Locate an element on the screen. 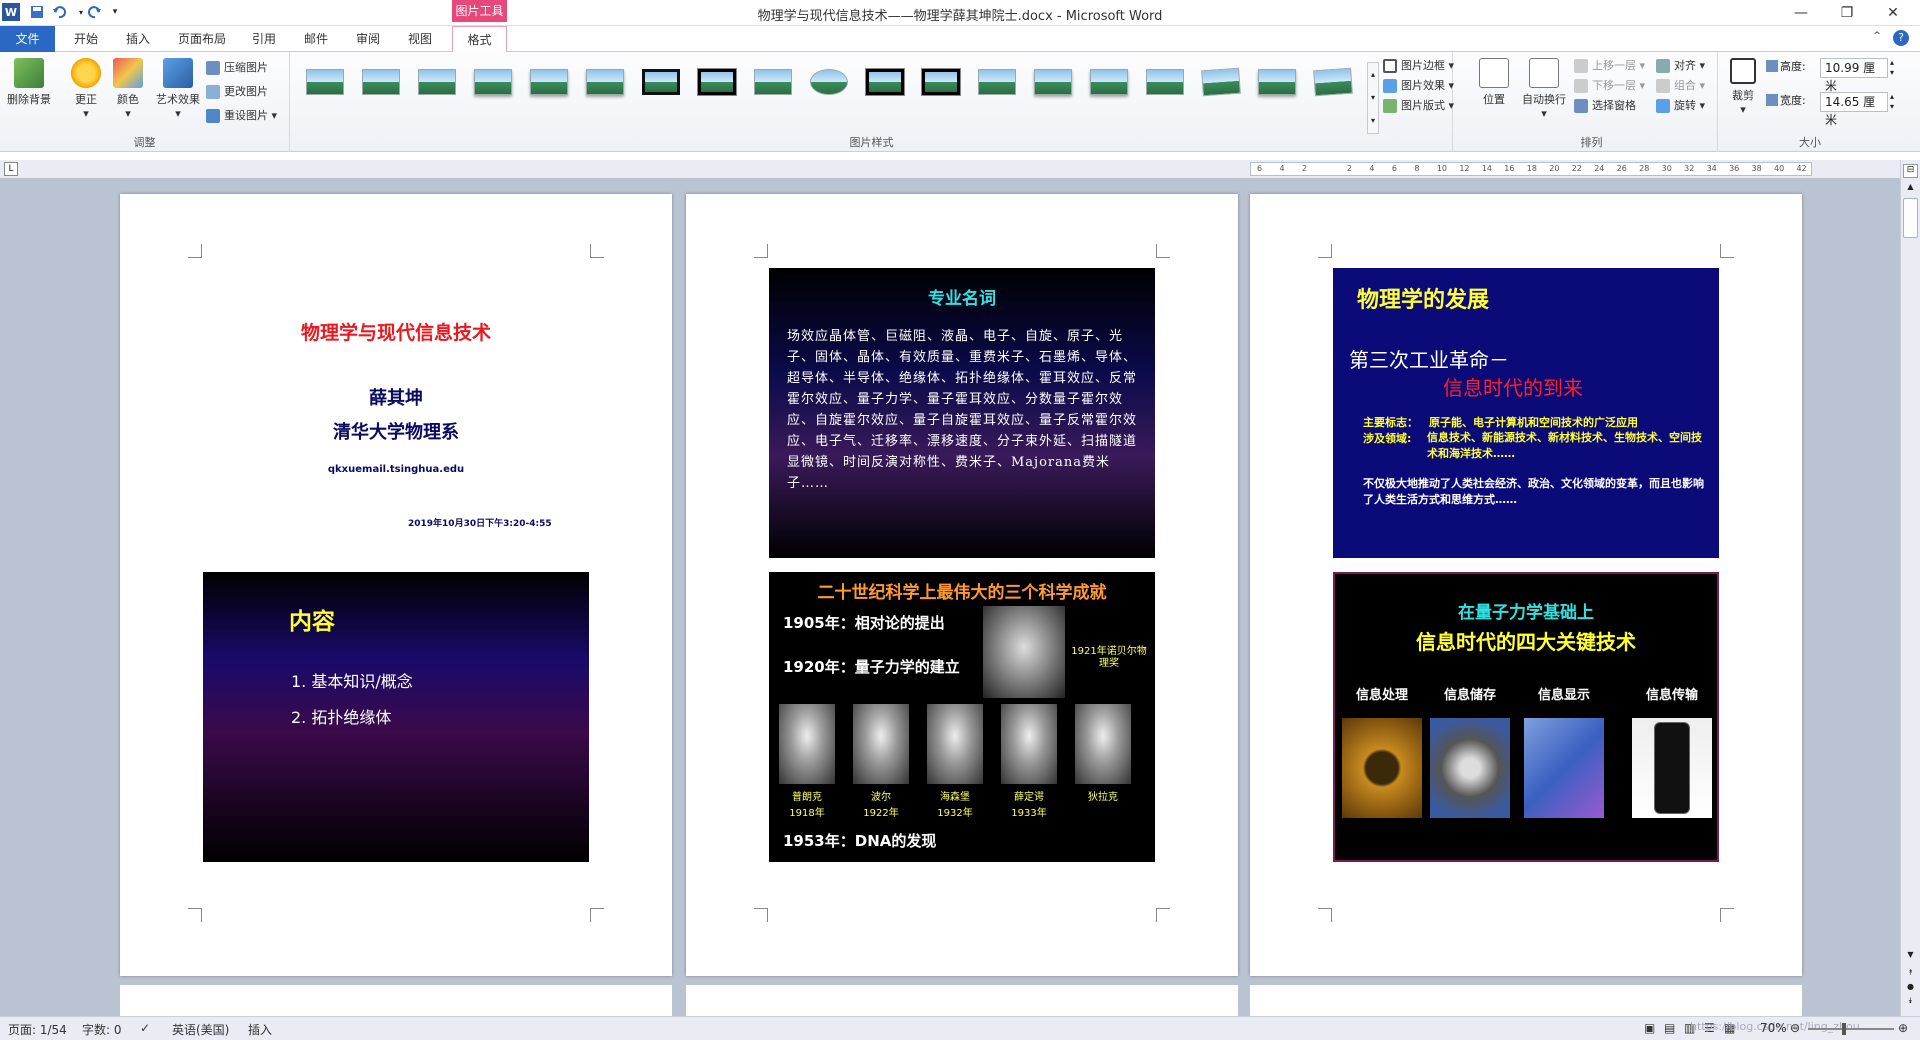 The height and width of the screenshot is (1040, 1920). physicist-name: 普朗克 is located at coordinates (807, 797).